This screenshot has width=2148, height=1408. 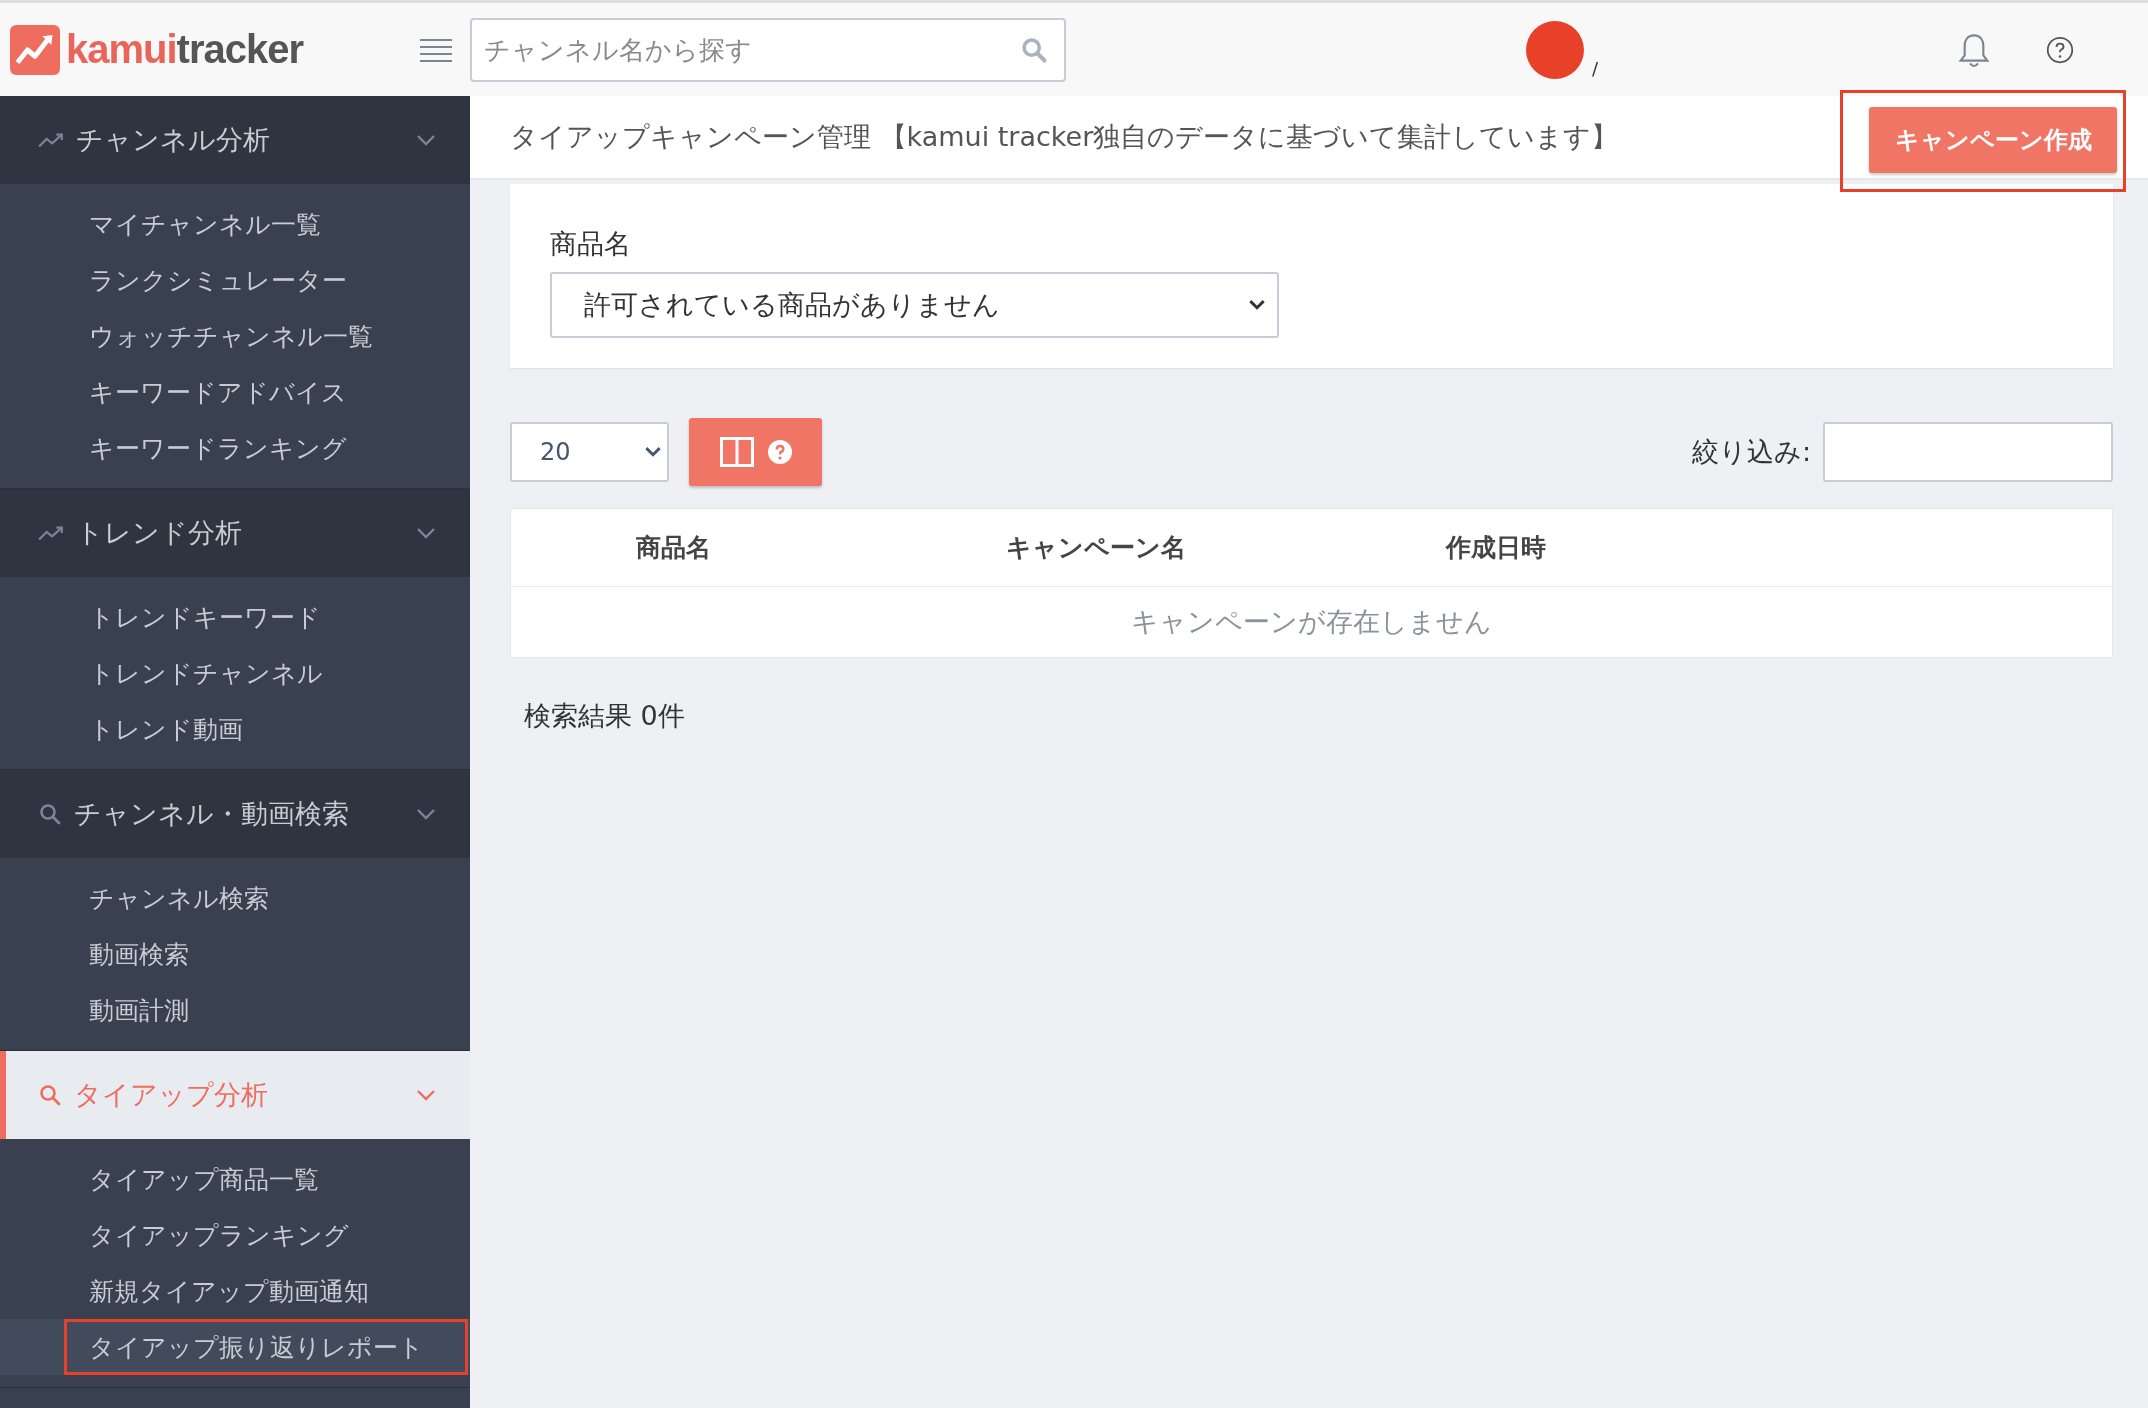 What do you see at coordinates (185, 49) in the screenshot?
I see `logo-text: kamuitracker` at bounding box center [185, 49].